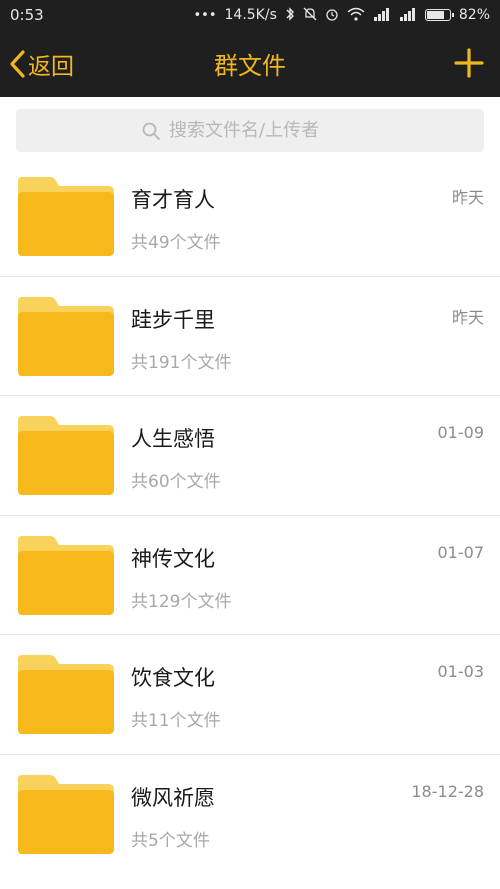 This screenshot has height=889, width=500. What do you see at coordinates (151, 131) in the screenshot?
I see `search-icon` at bounding box center [151, 131].